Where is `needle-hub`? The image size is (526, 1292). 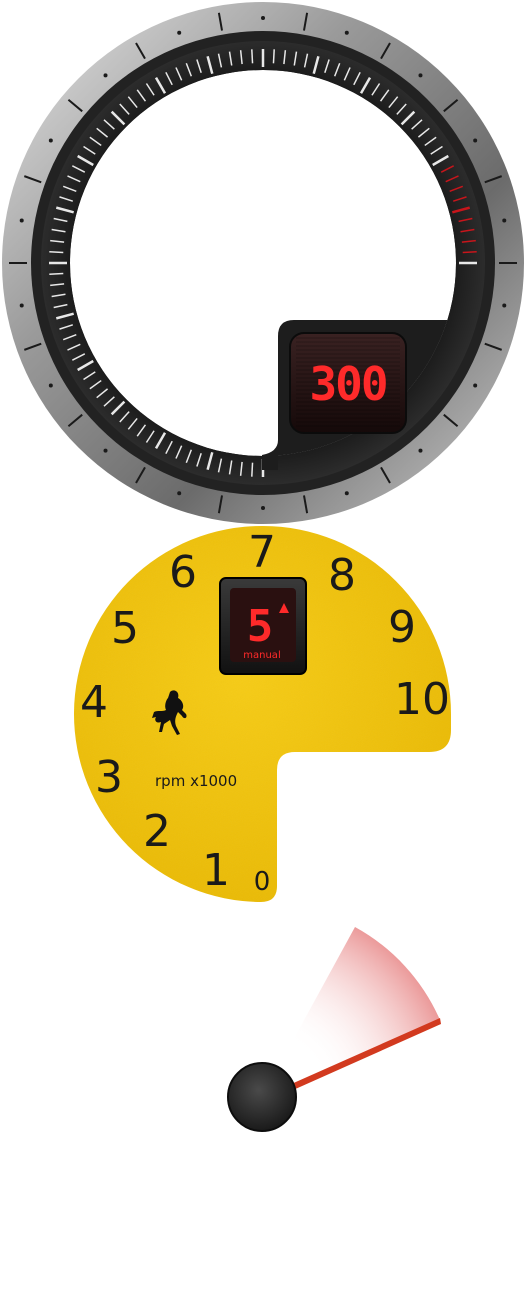
needle-hub is located at coordinates (262, 1097).